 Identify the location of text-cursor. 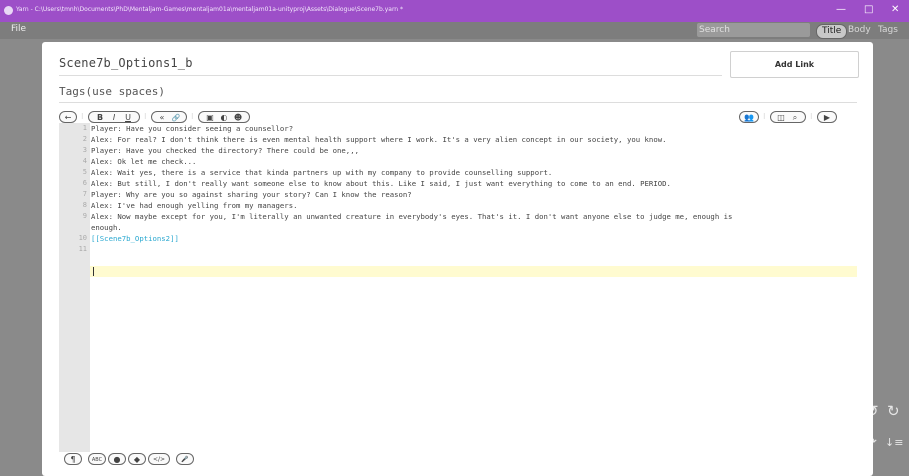
(93, 271).